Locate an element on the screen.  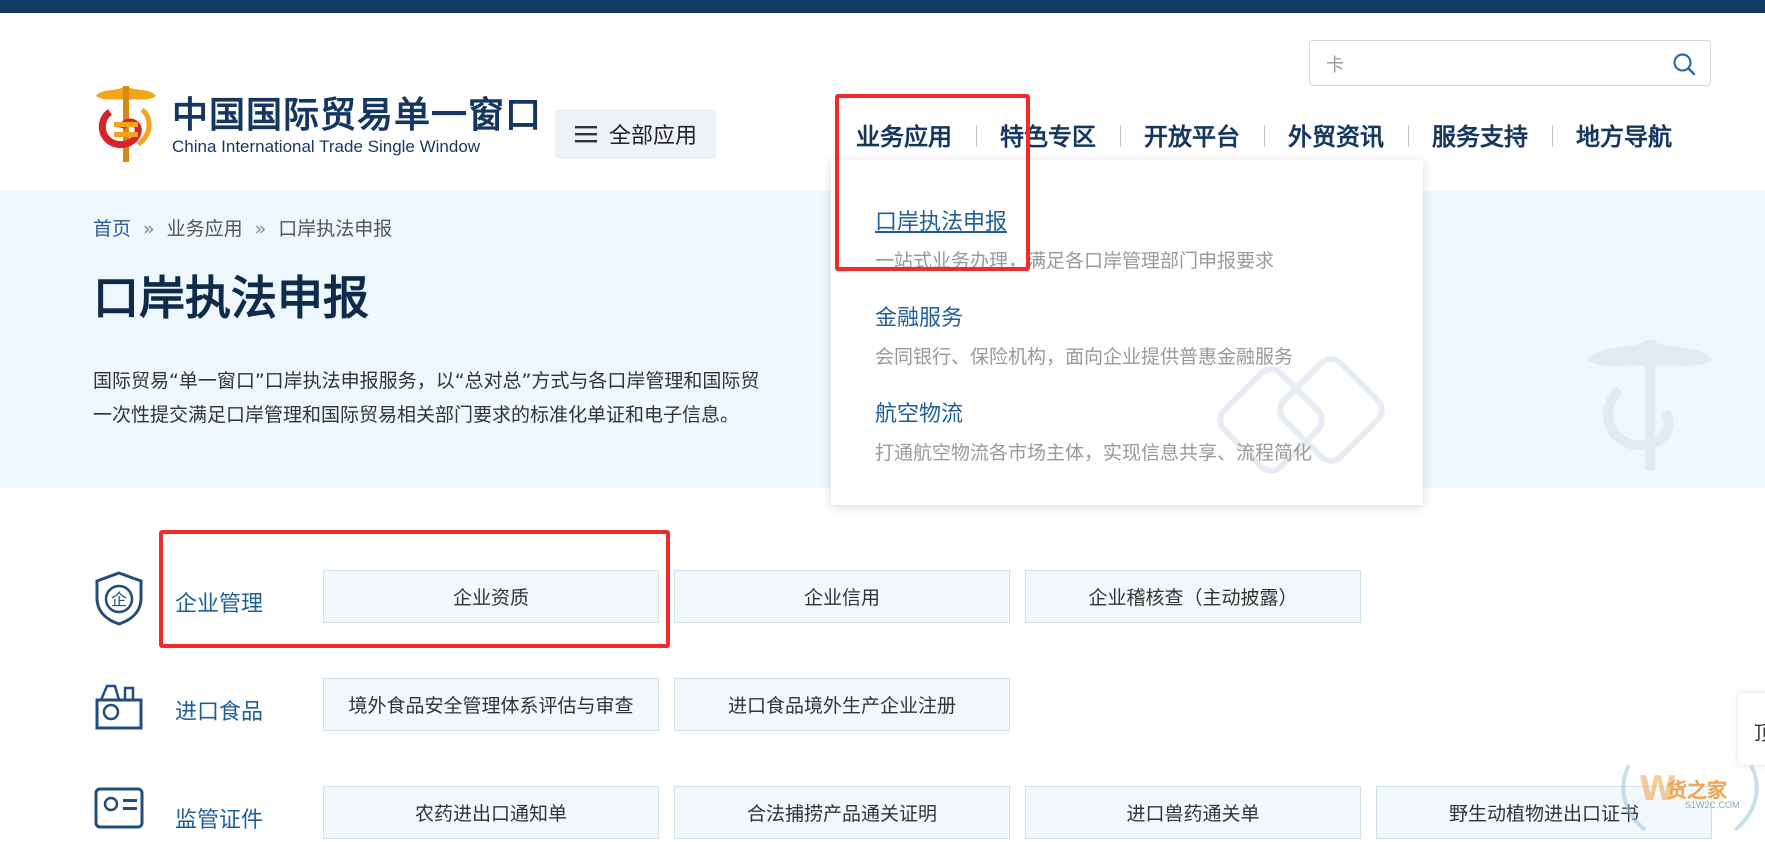
category-row-enterprise: 企 企业管理 企业资质 企业信用 企业稽核查（主动披露） is located at coordinates (903, 598).